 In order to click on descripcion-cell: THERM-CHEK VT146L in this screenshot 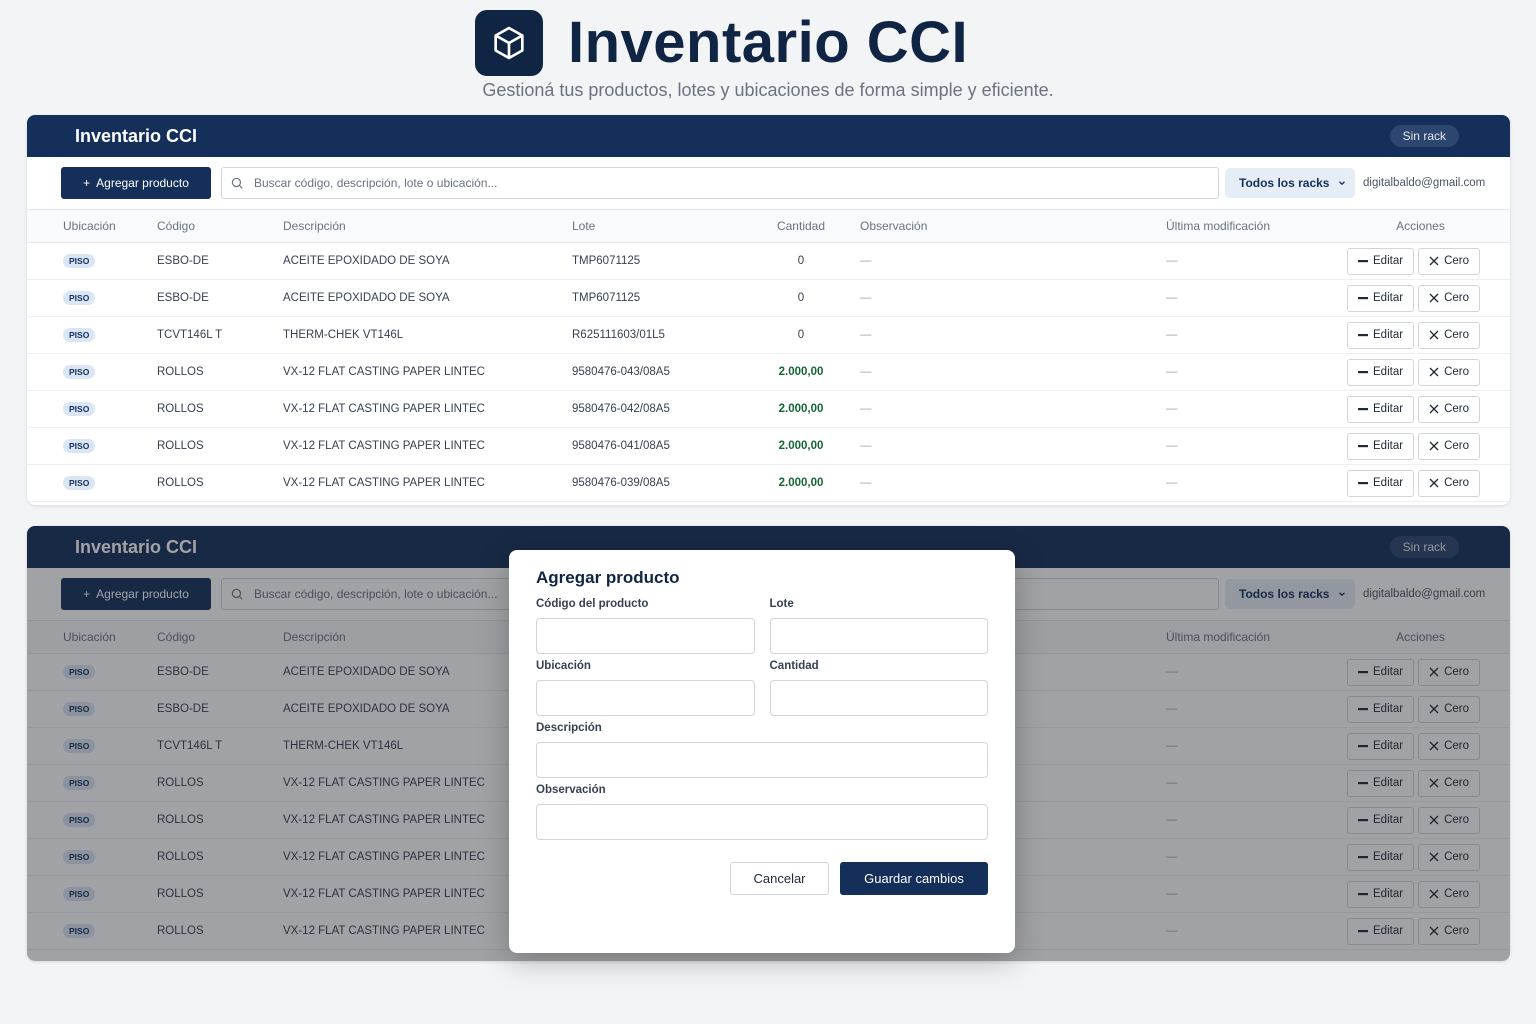, I will do `click(427, 335)`.